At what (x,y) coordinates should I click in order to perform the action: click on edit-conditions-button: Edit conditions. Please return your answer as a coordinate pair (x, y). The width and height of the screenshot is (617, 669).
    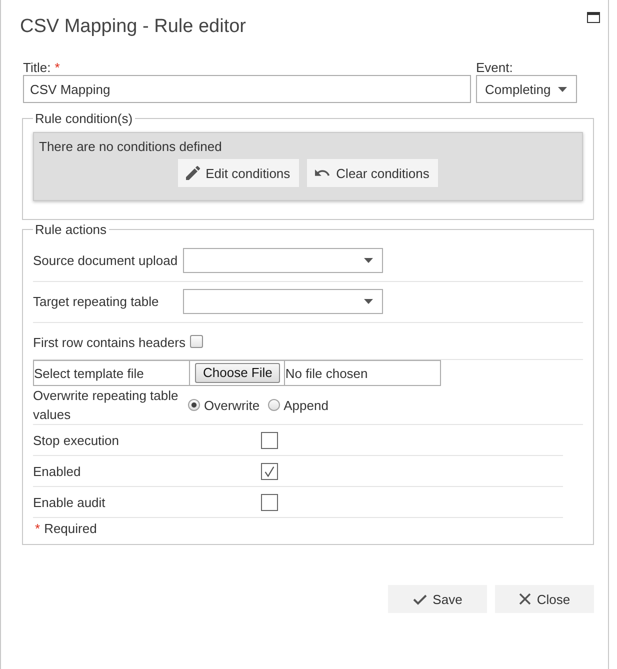
    Looking at the image, I should click on (239, 173).